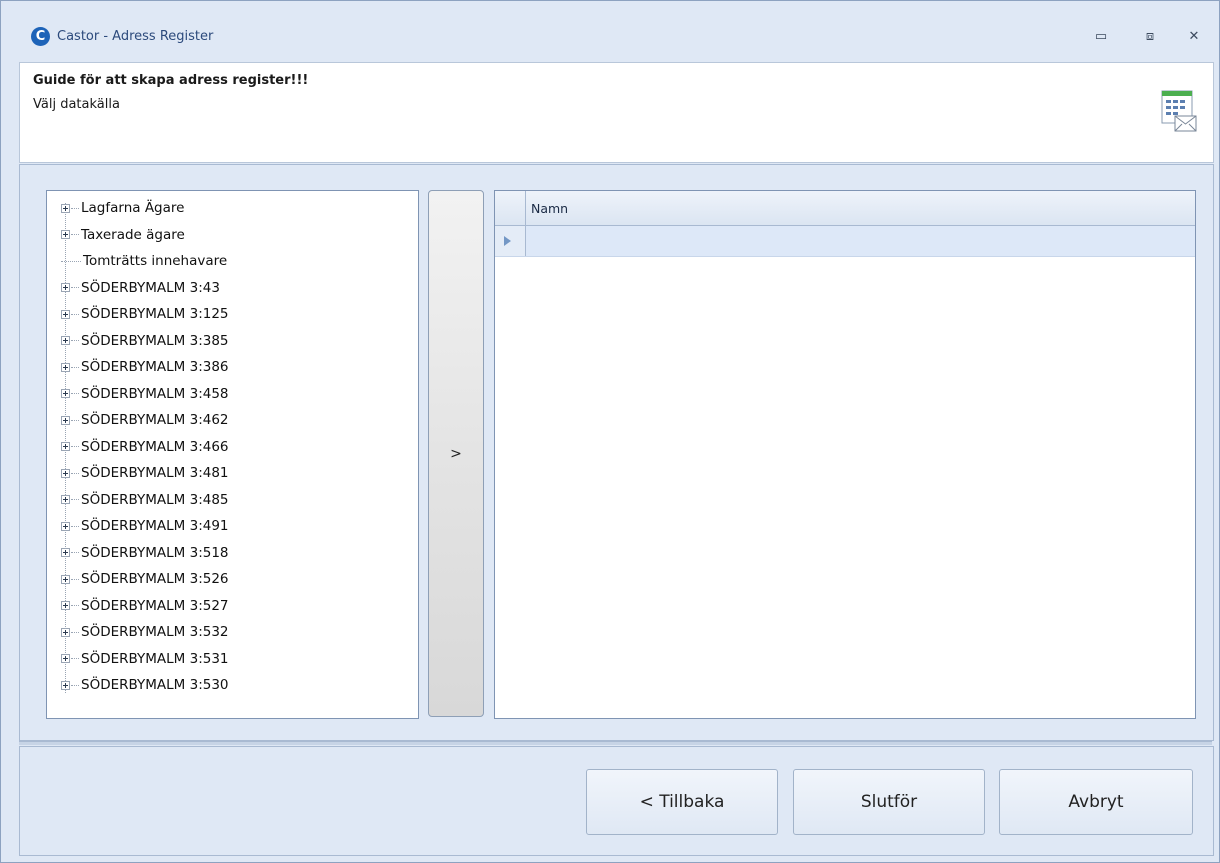 Image resolution: width=1220 pixels, height=863 pixels. What do you see at coordinates (155, 367) in the screenshot?
I see `tree-item-label: SÖDERBYMALM 3:386` at bounding box center [155, 367].